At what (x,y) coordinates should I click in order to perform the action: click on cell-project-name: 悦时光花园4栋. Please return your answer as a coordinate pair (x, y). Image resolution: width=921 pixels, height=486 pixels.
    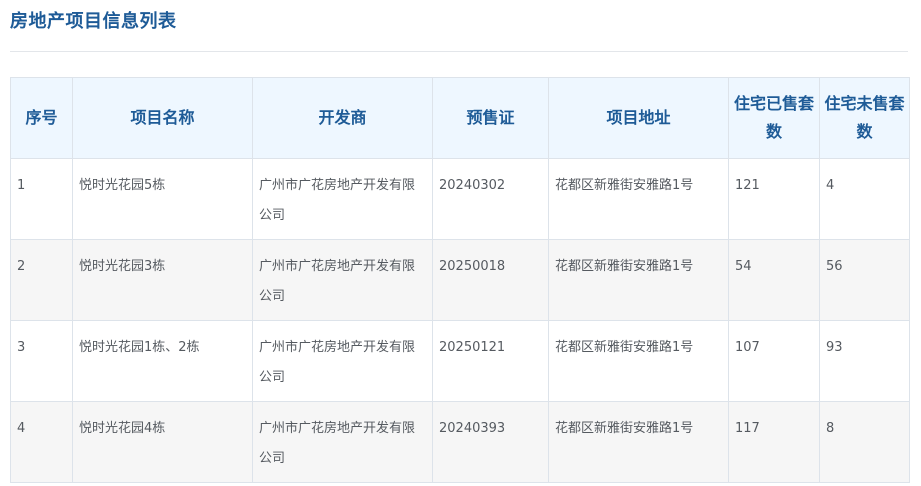
    Looking at the image, I should click on (162, 442).